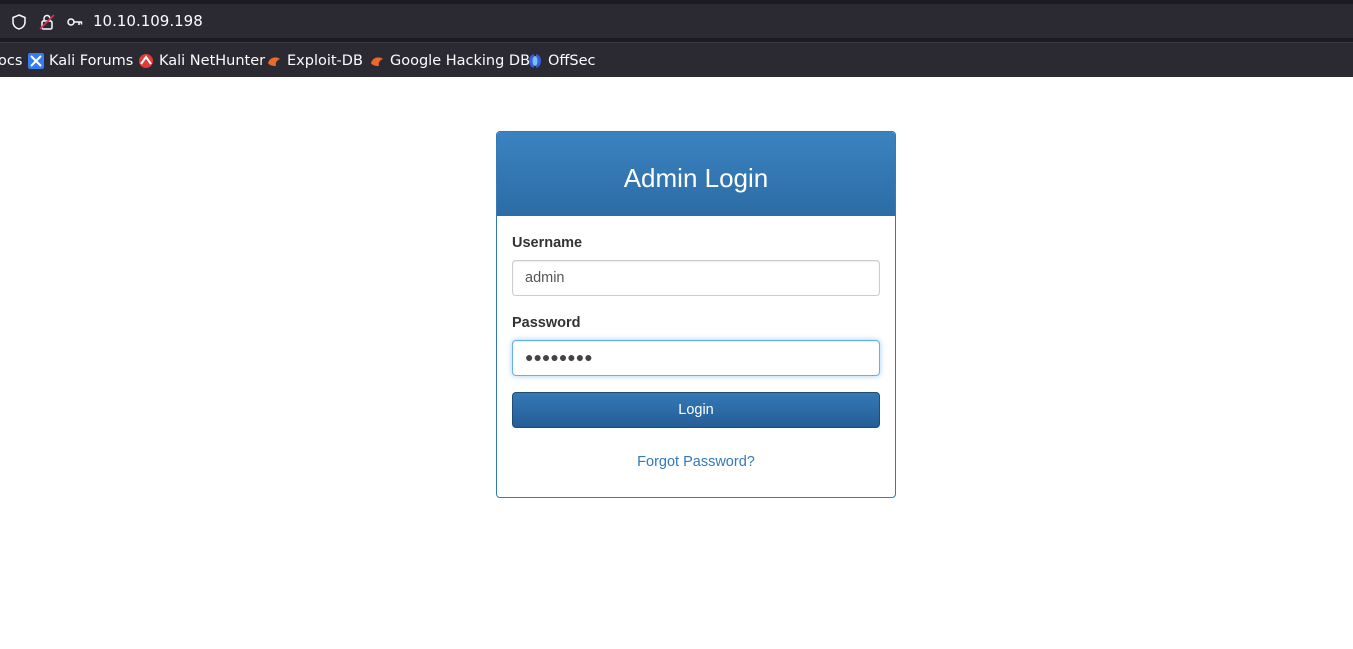  I want to click on bookmark-offsec: OffSec, so click(561, 61).